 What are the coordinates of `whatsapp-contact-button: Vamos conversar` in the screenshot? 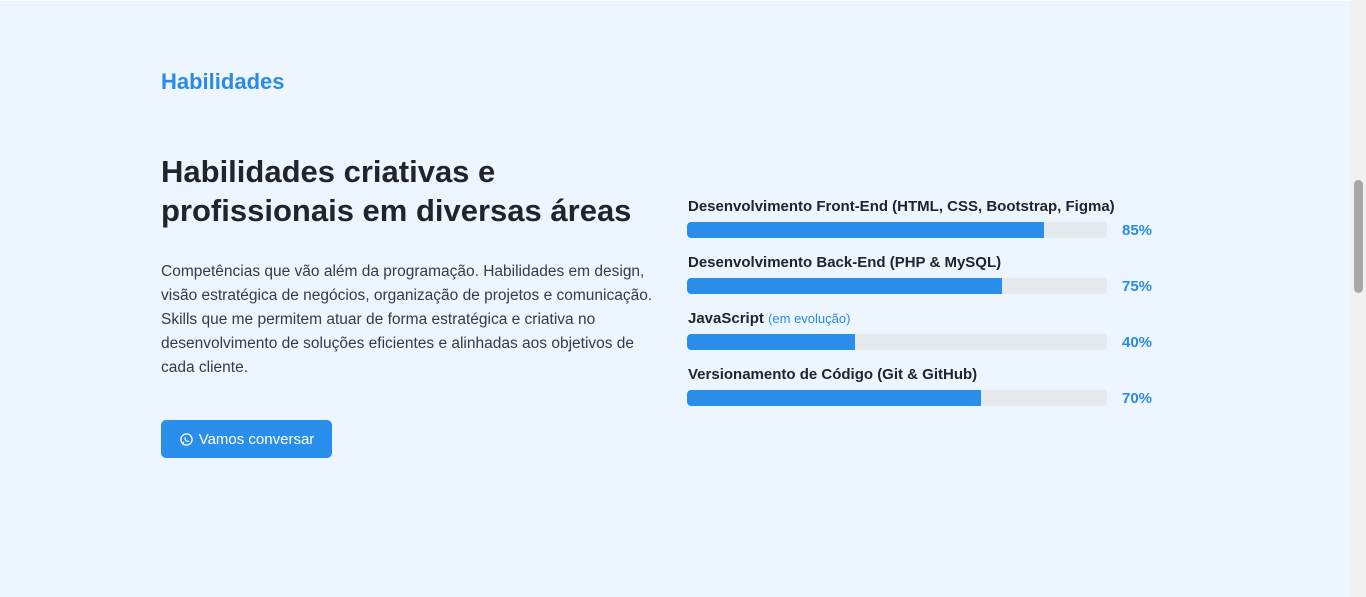 It's located at (246, 439).